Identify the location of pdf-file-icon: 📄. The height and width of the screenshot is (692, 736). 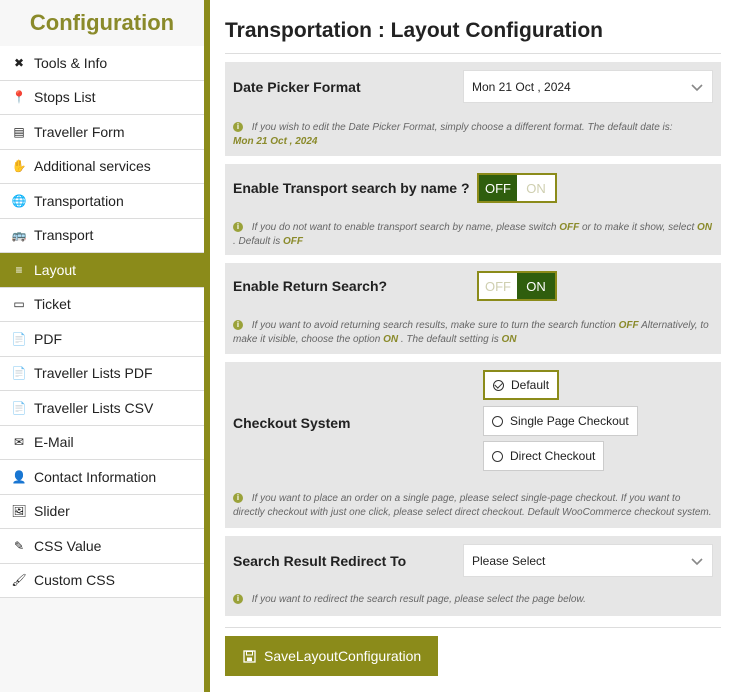
(19, 338).